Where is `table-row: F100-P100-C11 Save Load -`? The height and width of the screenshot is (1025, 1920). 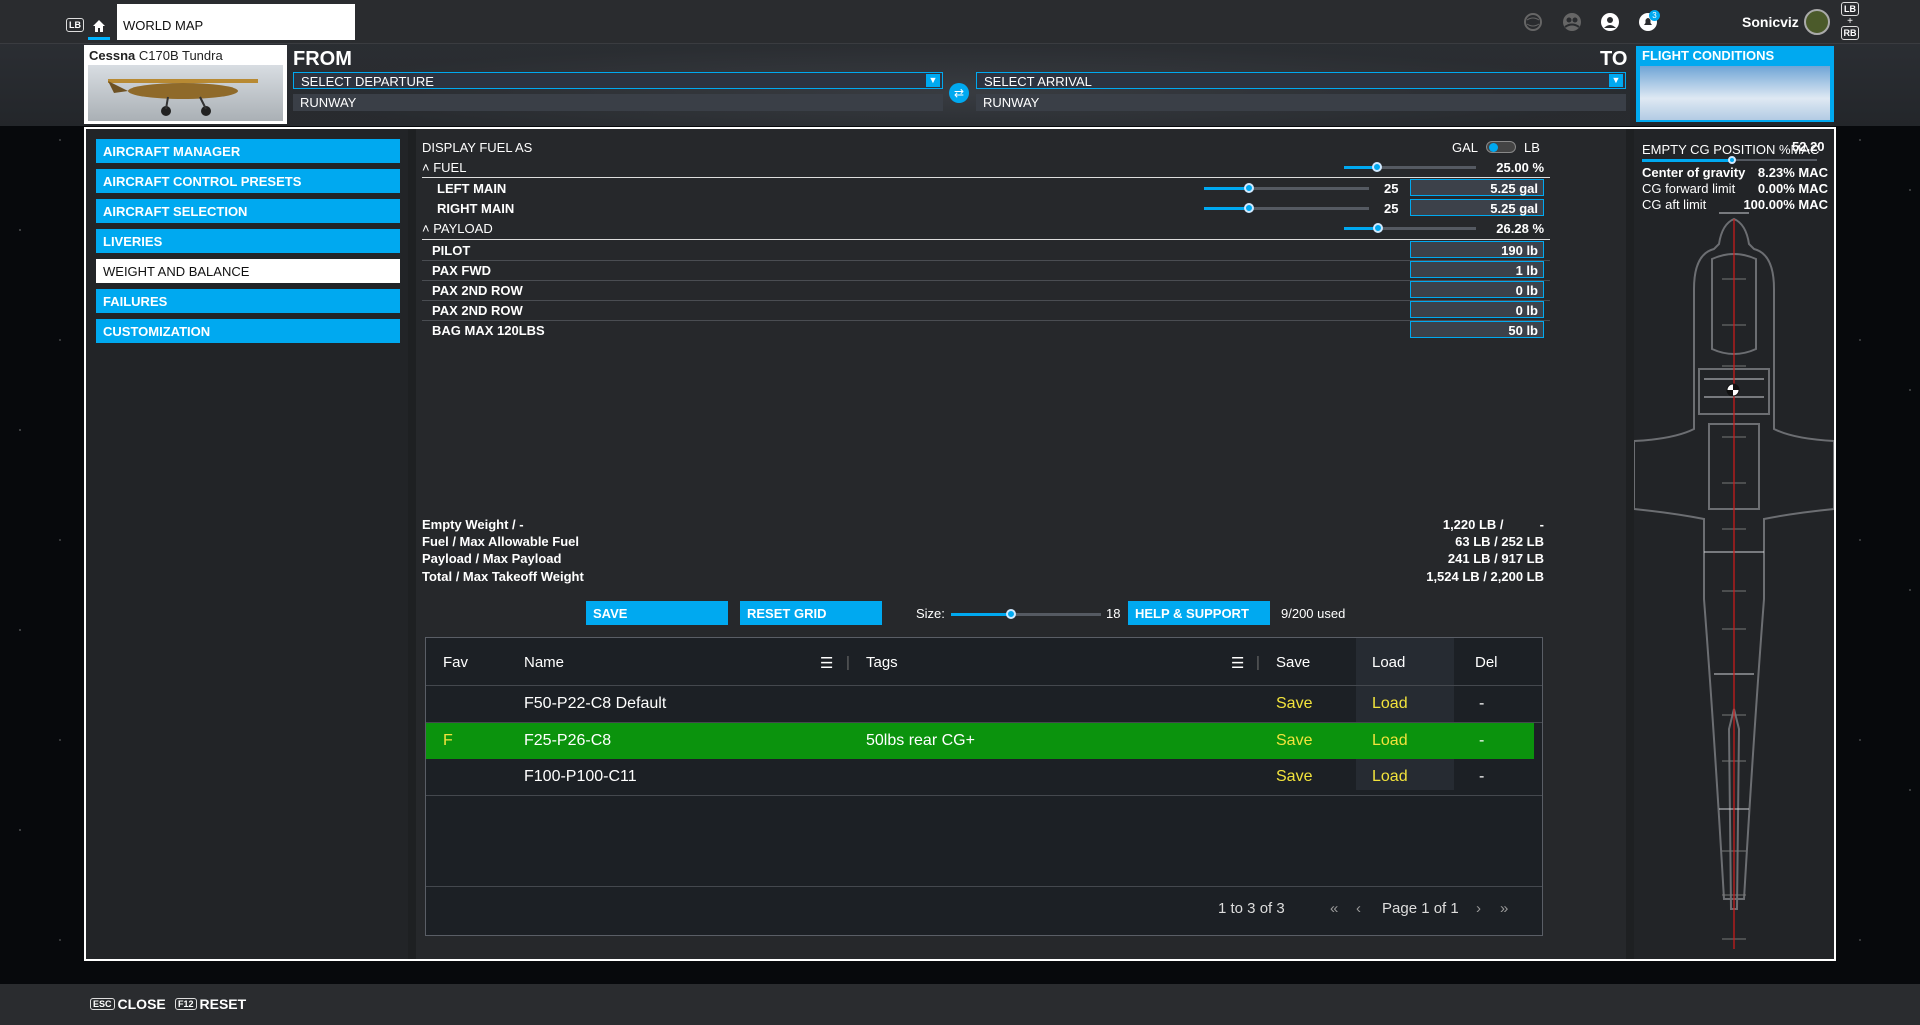
table-row: F100-P100-C11 Save Load - is located at coordinates (984, 777).